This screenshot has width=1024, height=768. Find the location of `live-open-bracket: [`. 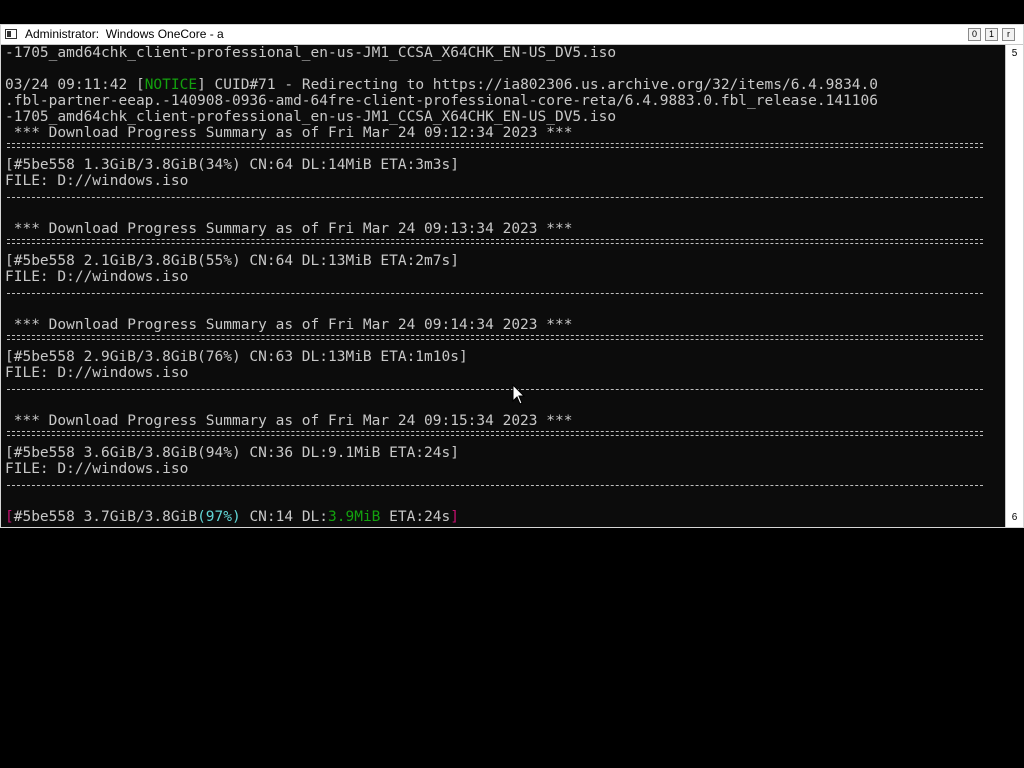

live-open-bracket: [ is located at coordinates (9, 517).